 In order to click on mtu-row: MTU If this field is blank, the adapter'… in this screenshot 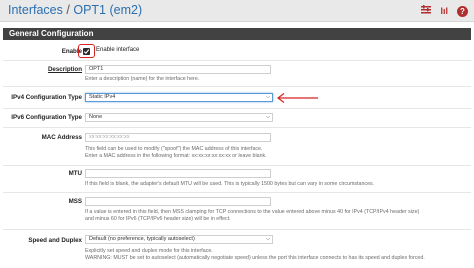, I will do `click(237, 179)`.